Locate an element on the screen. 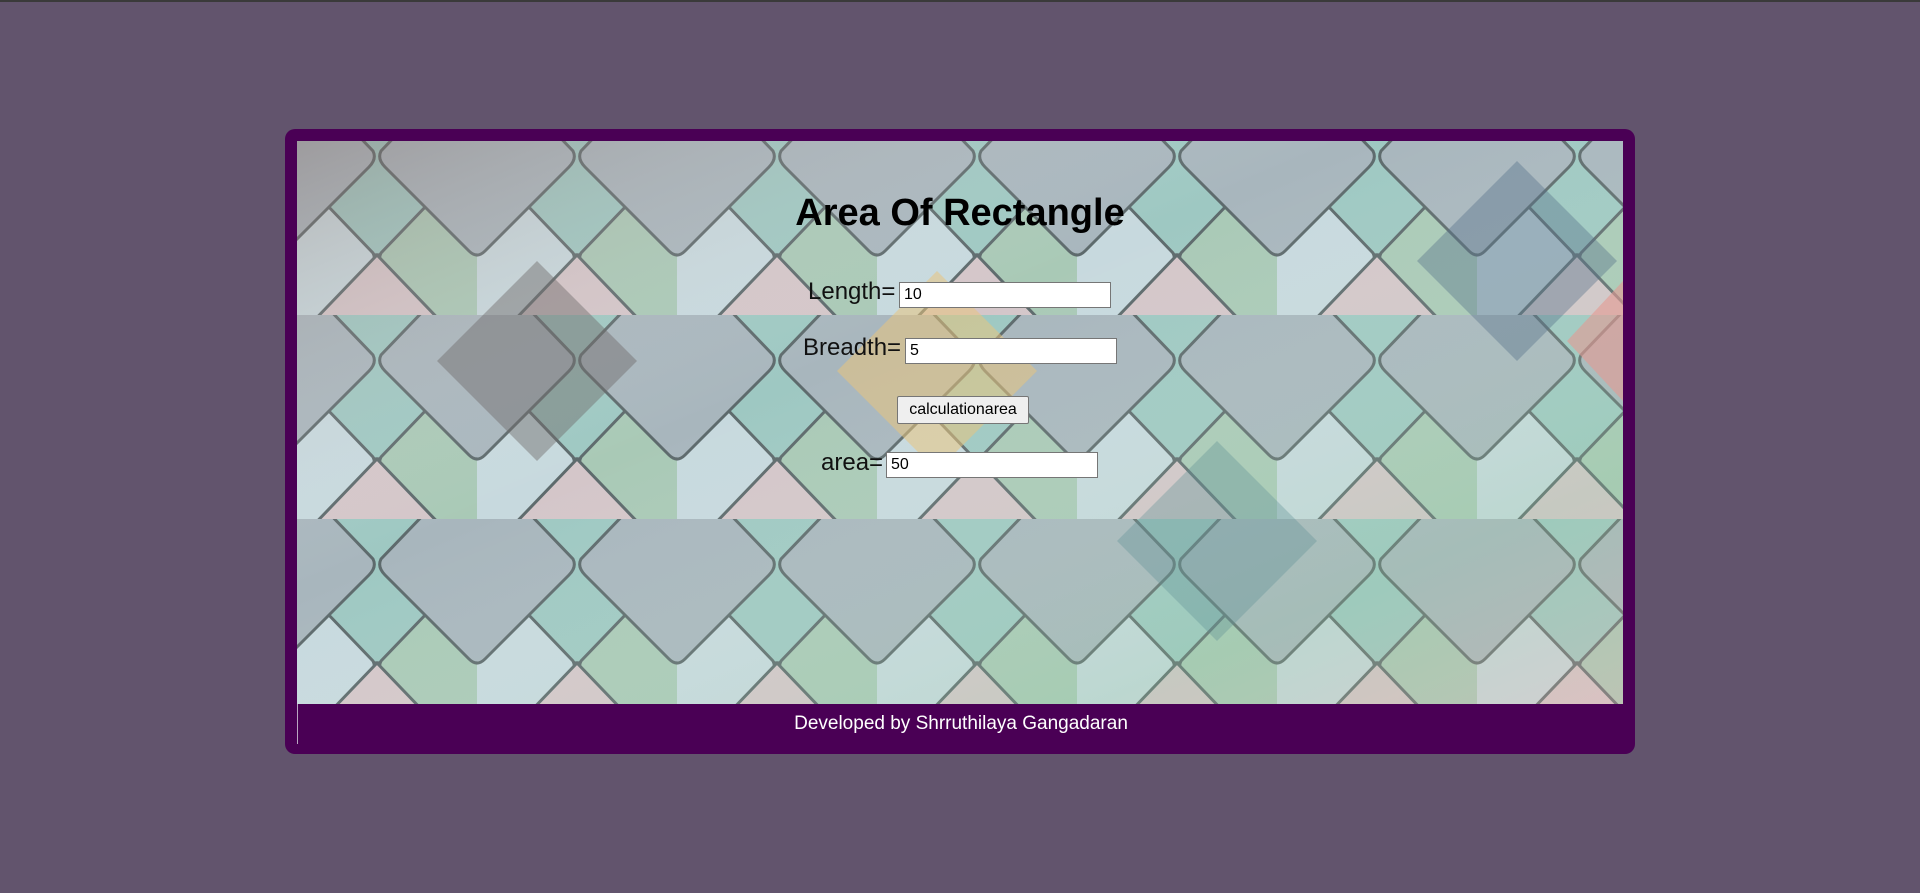 The image size is (1920, 893). breadth-label: Breadth= is located at coordinates (852, 347).